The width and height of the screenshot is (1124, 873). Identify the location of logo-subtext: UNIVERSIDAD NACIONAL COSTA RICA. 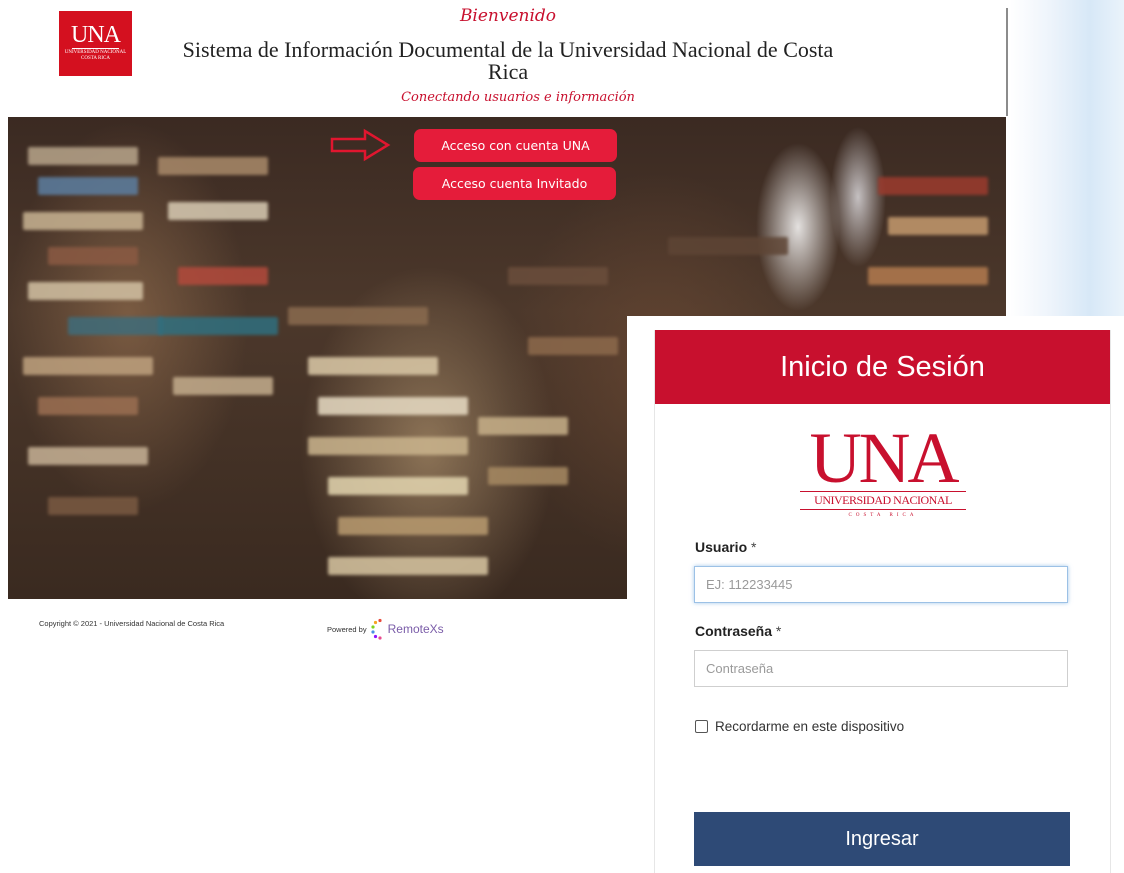
(95, 55).